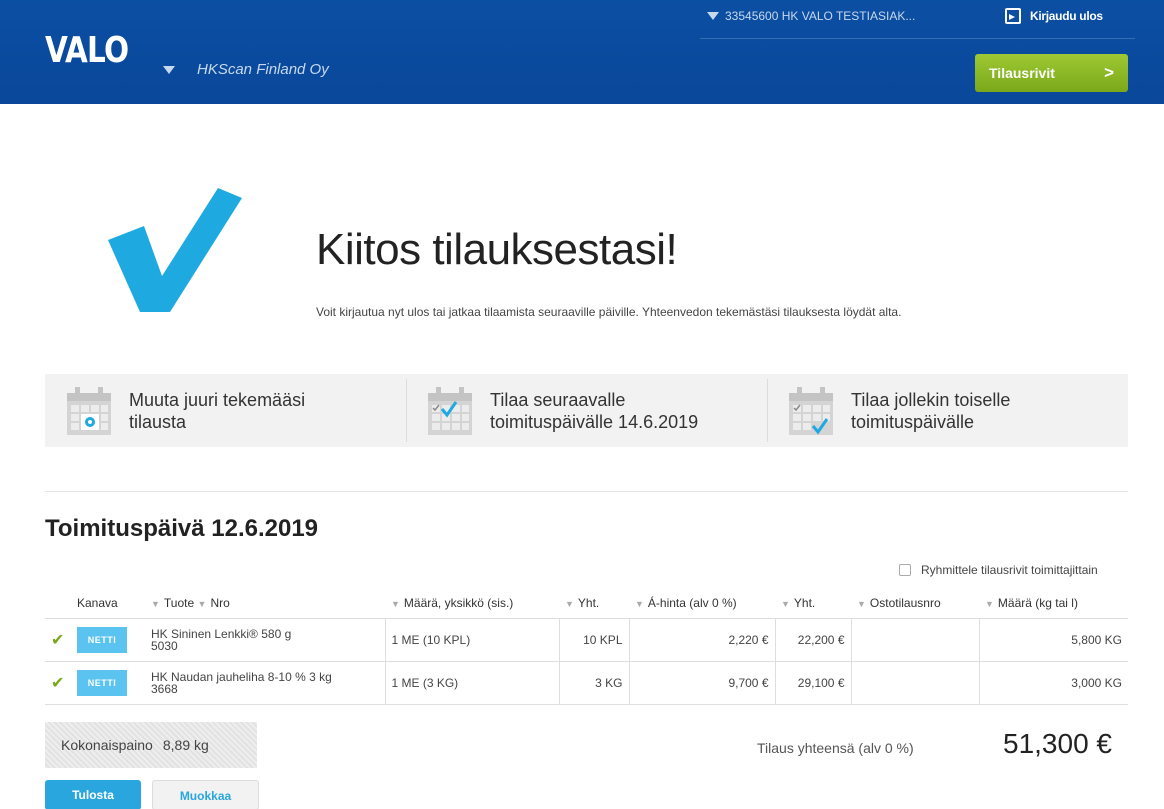  What do you see at coordinates (93, 794) in the screenshot?
I see `print-button: Tulosta` at bounding box center [93, 794].